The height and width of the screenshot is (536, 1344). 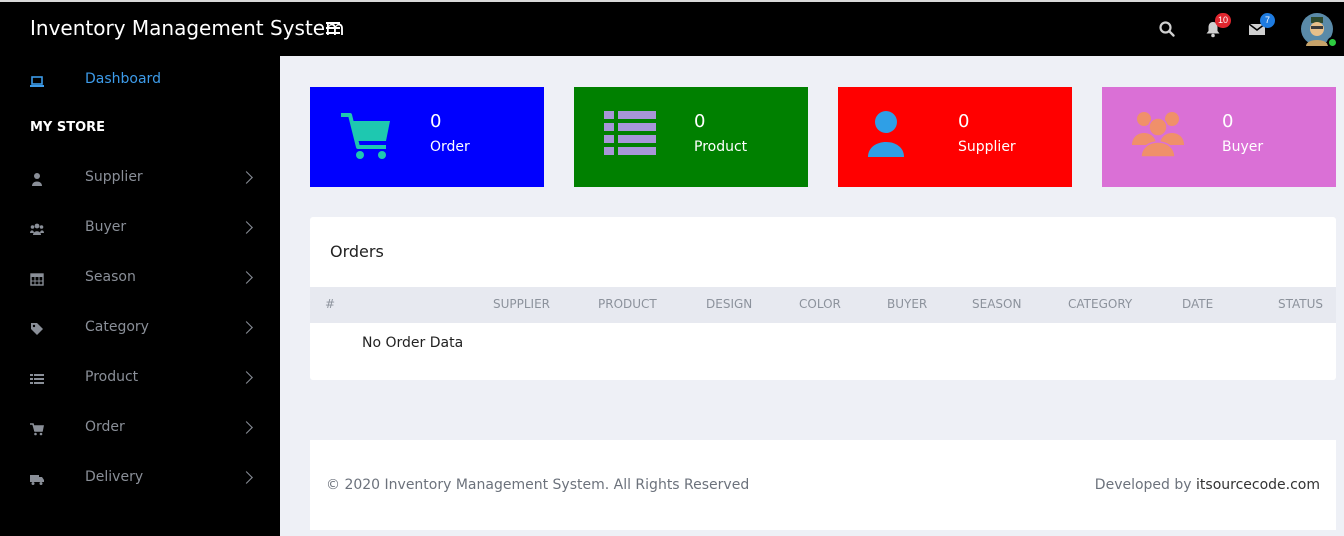 I want to click on footer-credit: Developed by itsourcecode.com, so click(x=1207, y=485).